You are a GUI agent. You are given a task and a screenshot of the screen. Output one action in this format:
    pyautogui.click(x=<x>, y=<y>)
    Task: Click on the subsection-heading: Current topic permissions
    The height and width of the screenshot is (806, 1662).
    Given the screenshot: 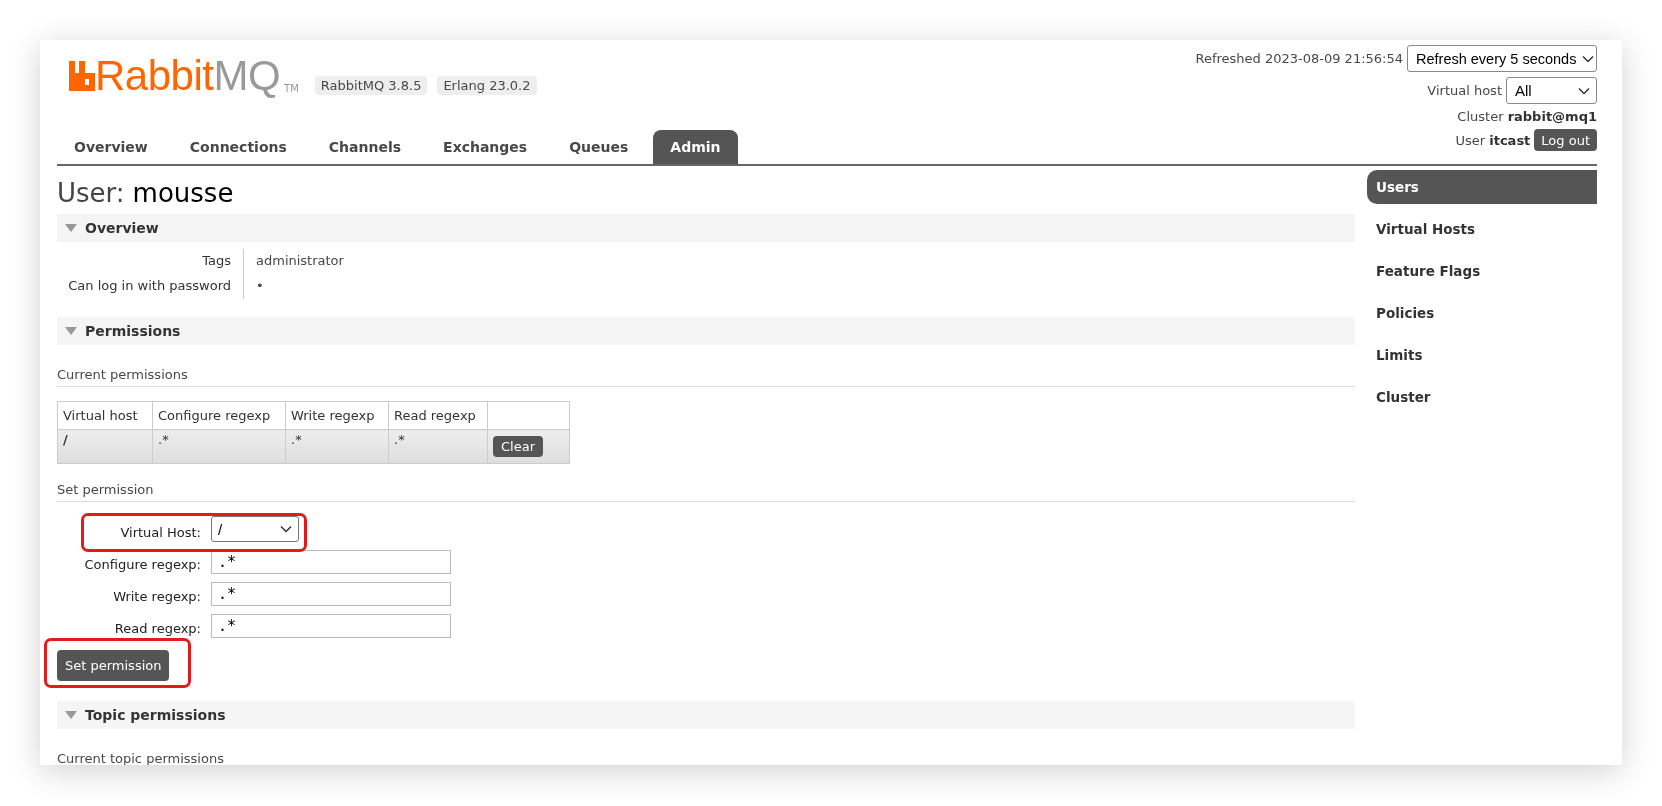 What is the action you would take?
    pyautogui.click(x=706, y=758)
    